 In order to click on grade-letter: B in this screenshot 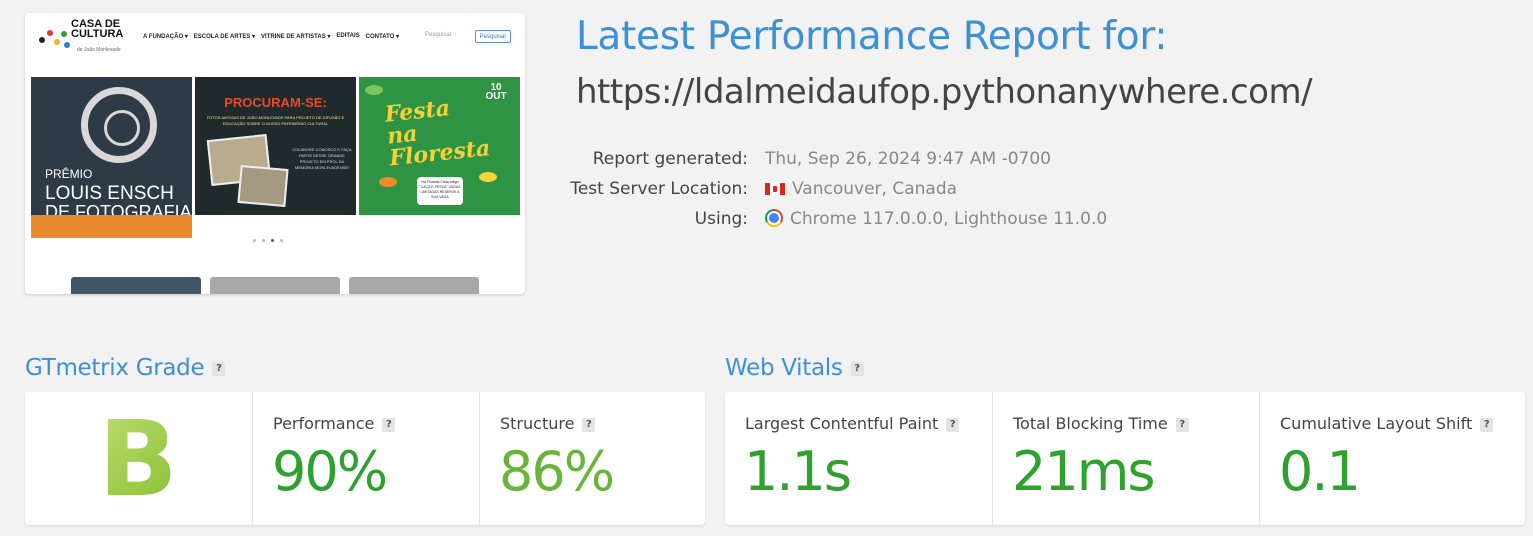, I will do `click(138, 459)`.